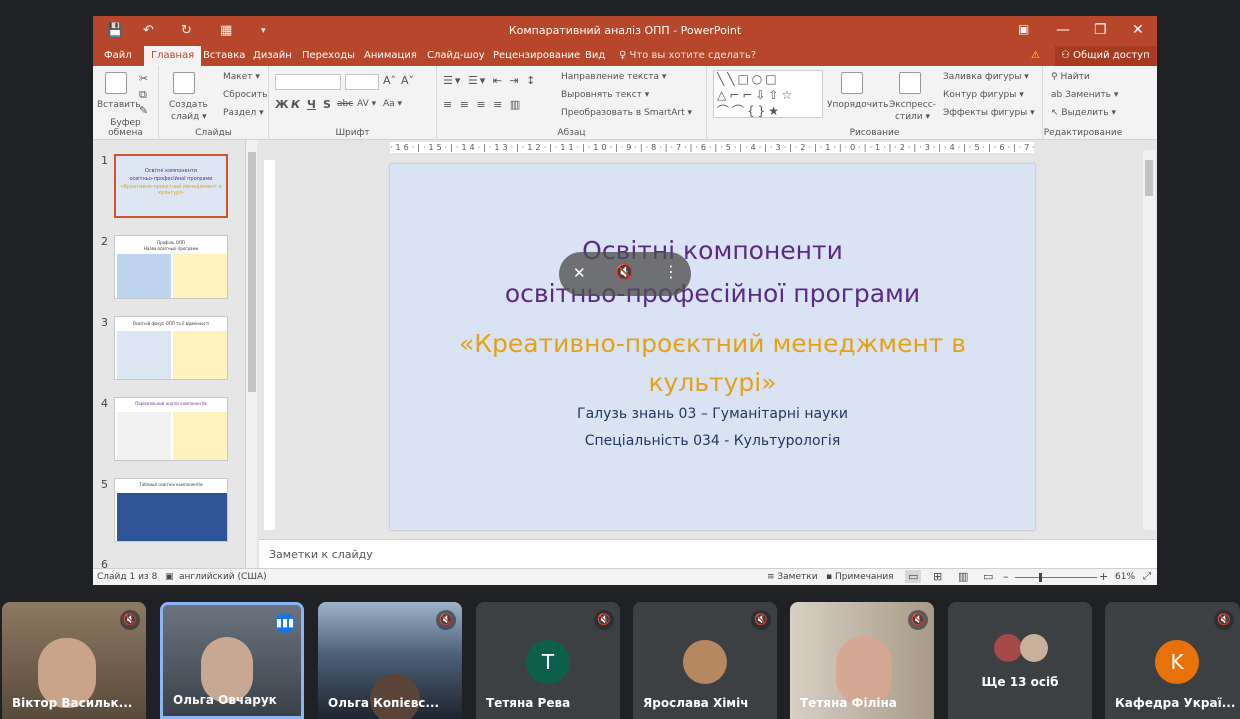 This screenshot has width=1240, height=719. I want to click on notes-pane: Заметки к слайду, so click(708, 553).